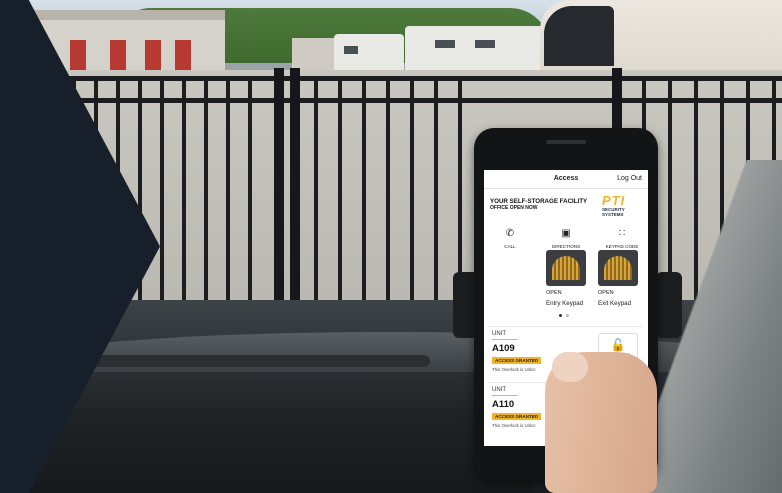  Describe the element at coordinates (570, 367) in the screenshot. I see `fingernail` at that location.